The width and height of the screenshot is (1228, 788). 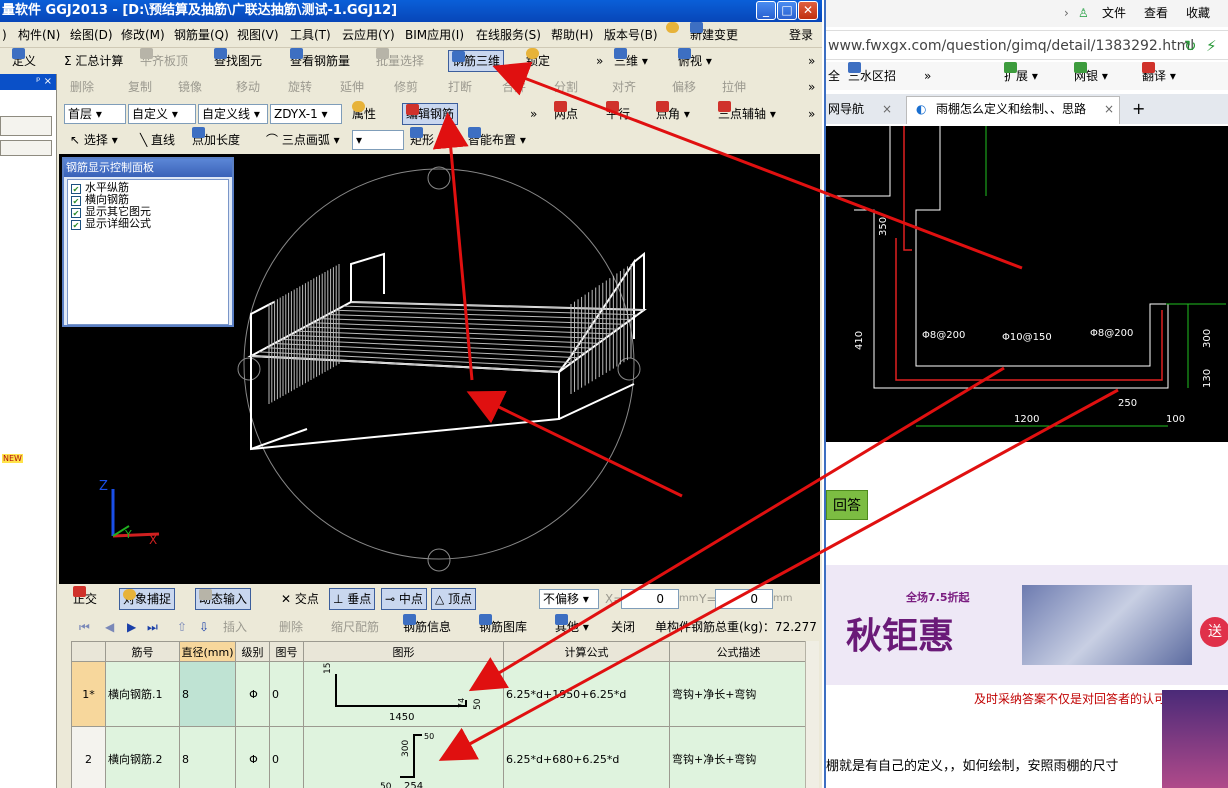 What do you see at coordinates (572, 35) in the screenshot?
I see `menu-help: 帮助(H)` at bounding box center [572, 35].